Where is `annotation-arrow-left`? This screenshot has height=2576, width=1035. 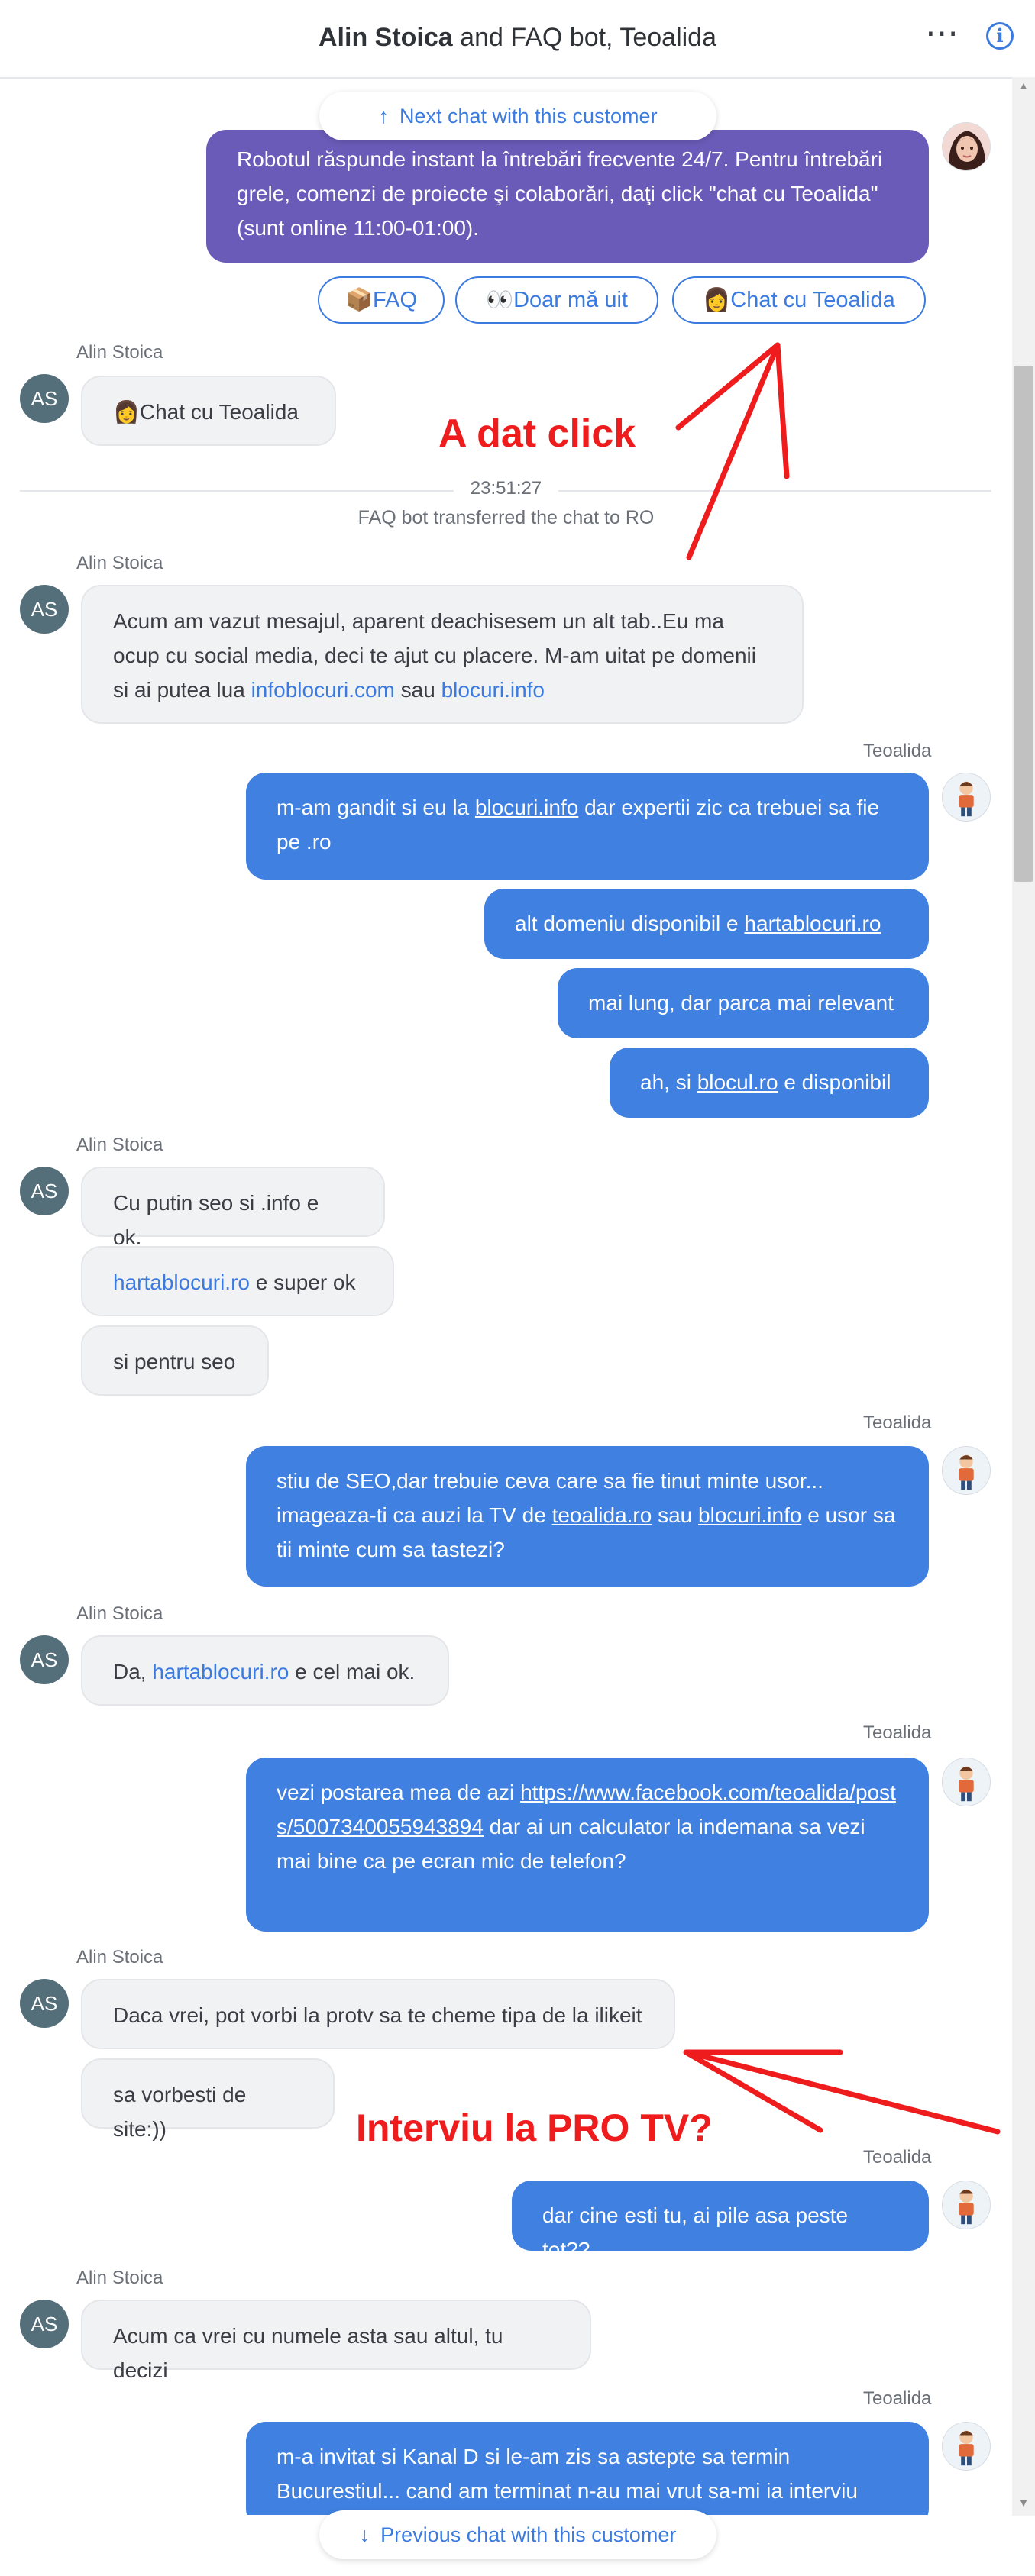 annotation-arrow-left is located at coordinates (842, 2092).